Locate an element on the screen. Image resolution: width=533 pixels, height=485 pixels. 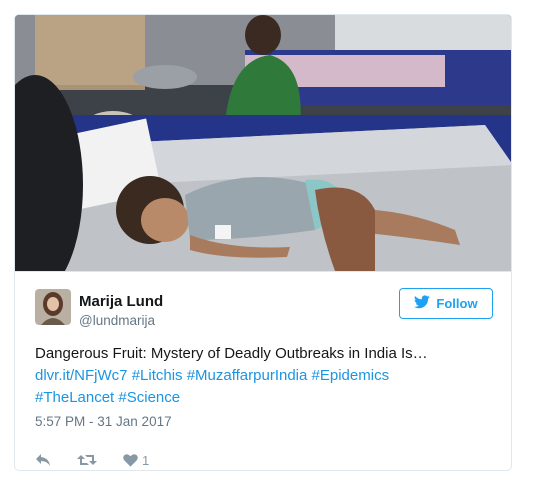
retweet-icon is located at coordinates (87, 460).